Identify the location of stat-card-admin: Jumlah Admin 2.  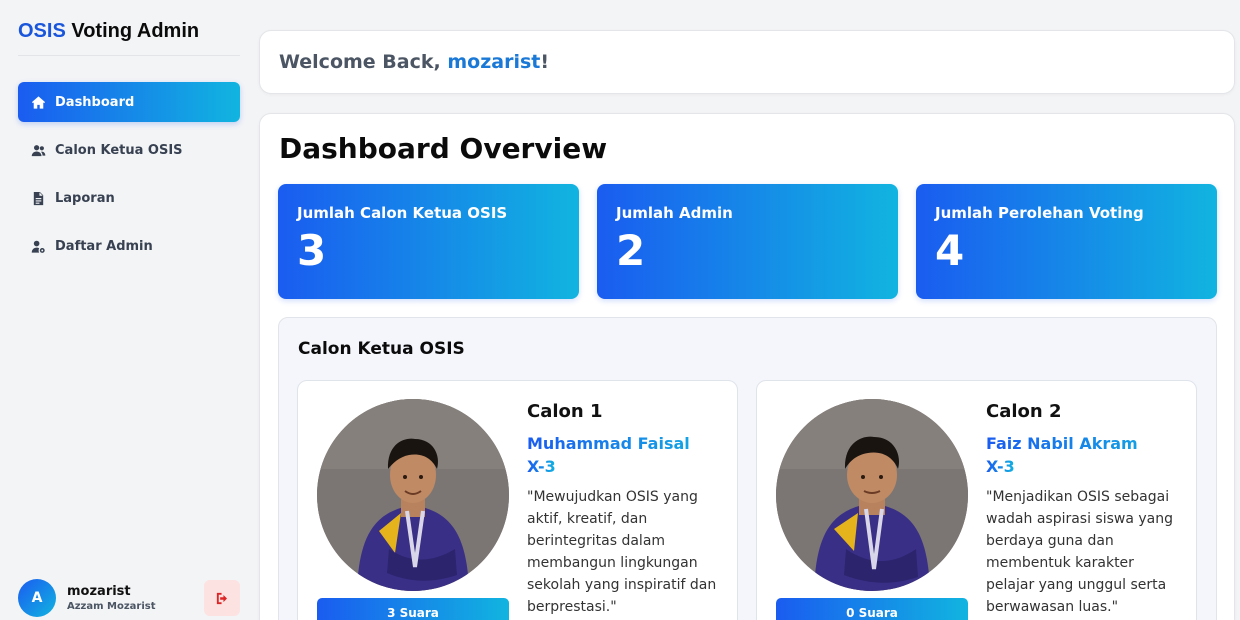
(747, 241).